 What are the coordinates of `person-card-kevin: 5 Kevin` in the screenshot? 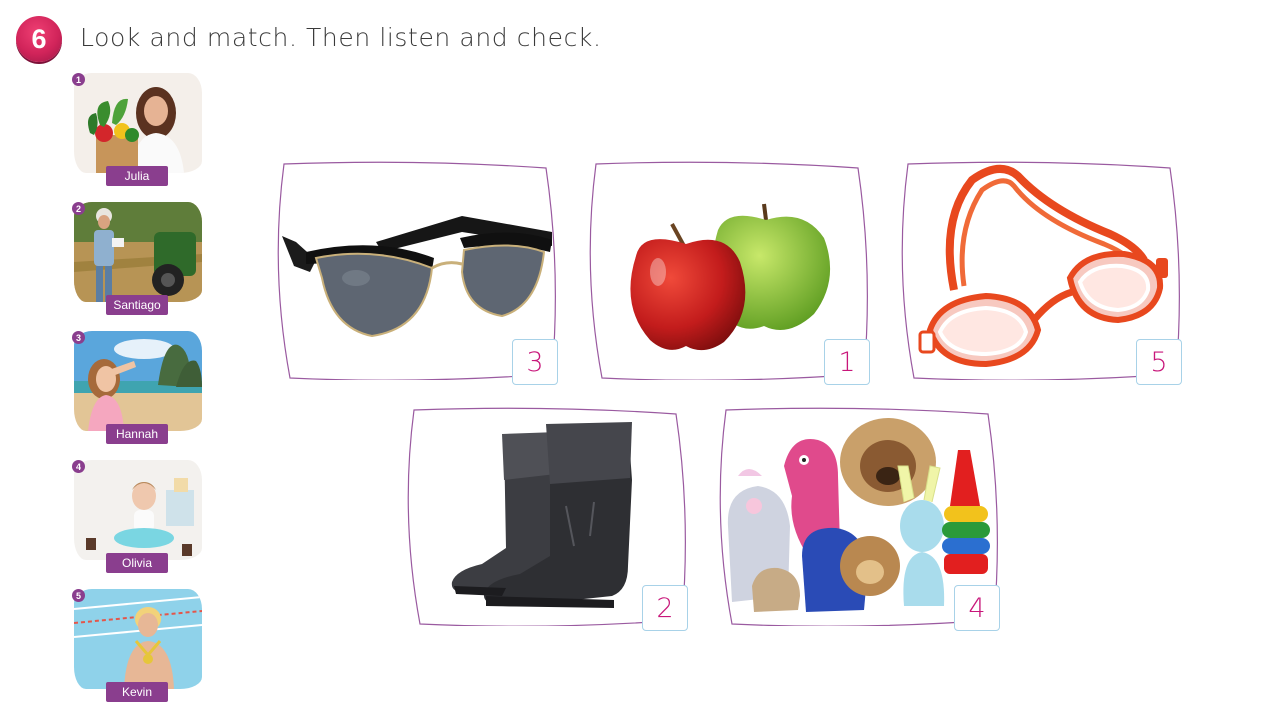 It's located at (137, 648).